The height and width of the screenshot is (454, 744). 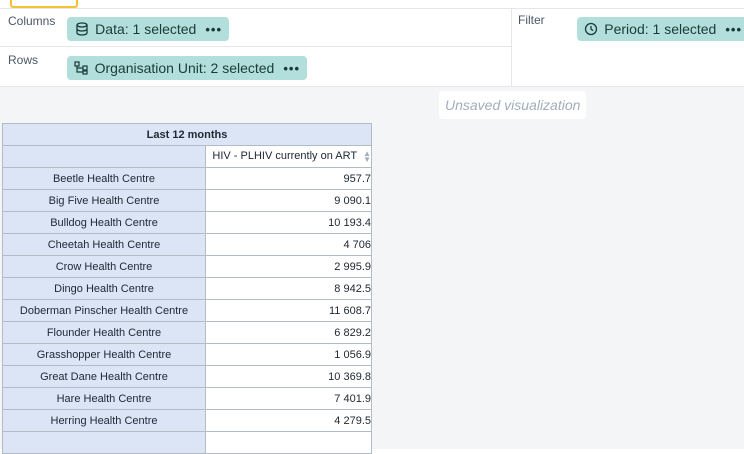 I want to click on filter-chip-label: Period: 1 selected, so click(x=660, y=29).